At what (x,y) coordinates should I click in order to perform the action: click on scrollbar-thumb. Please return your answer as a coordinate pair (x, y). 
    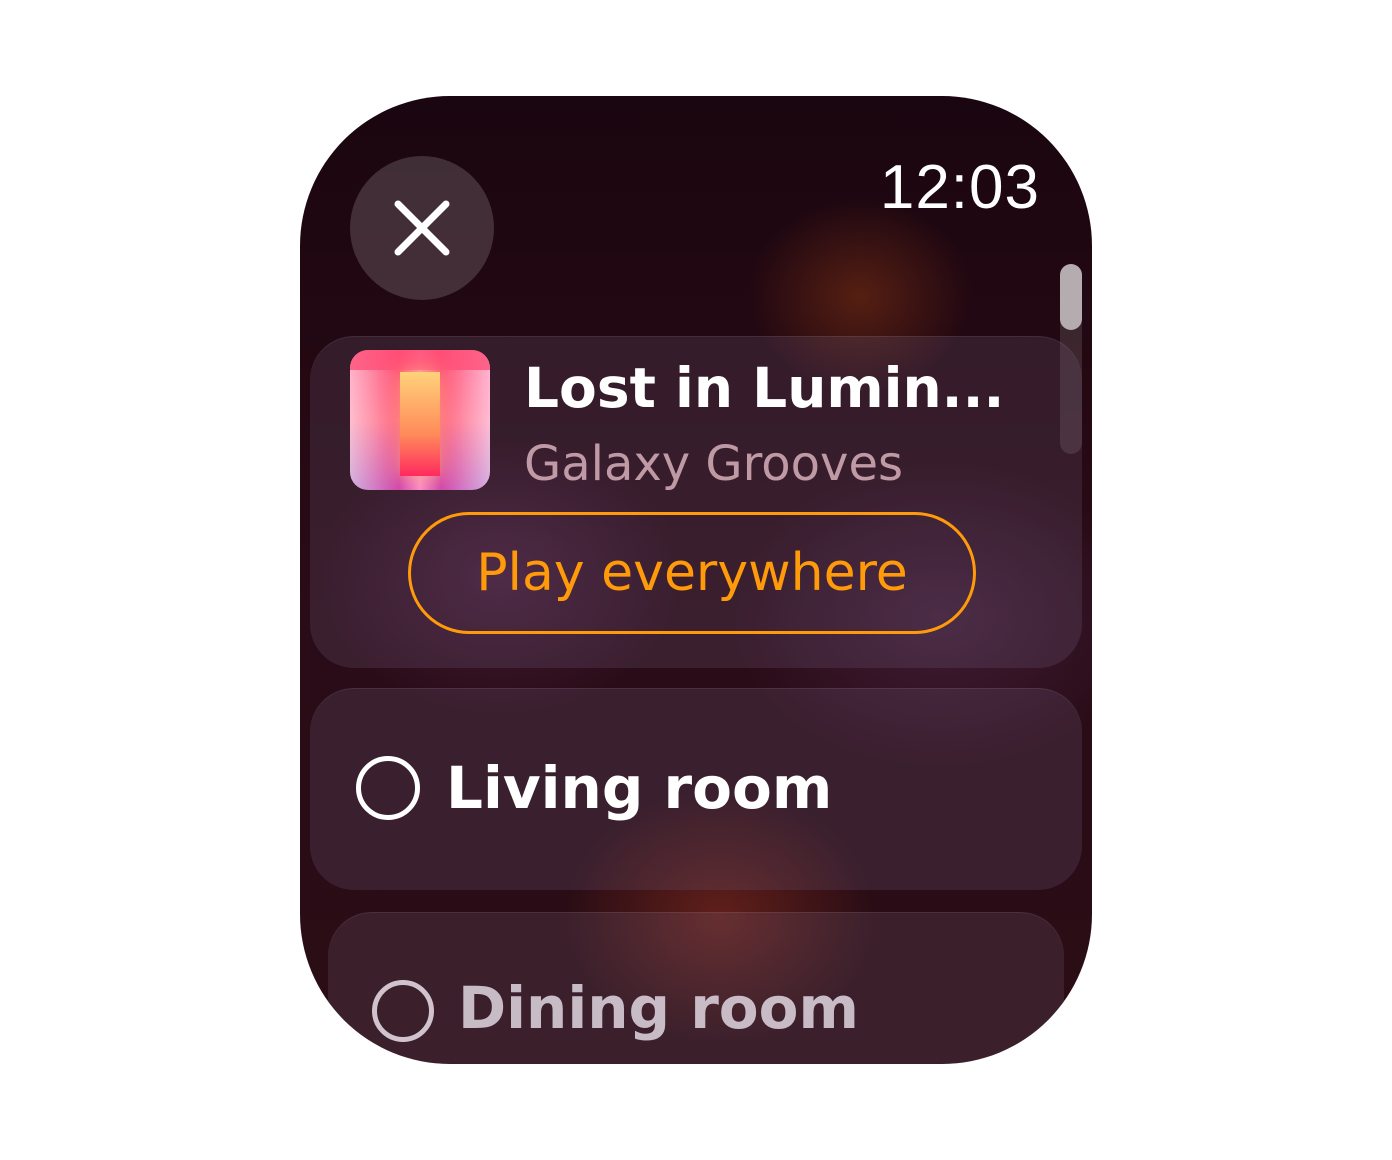
    Looking at the image, I should click on (1071, 297).